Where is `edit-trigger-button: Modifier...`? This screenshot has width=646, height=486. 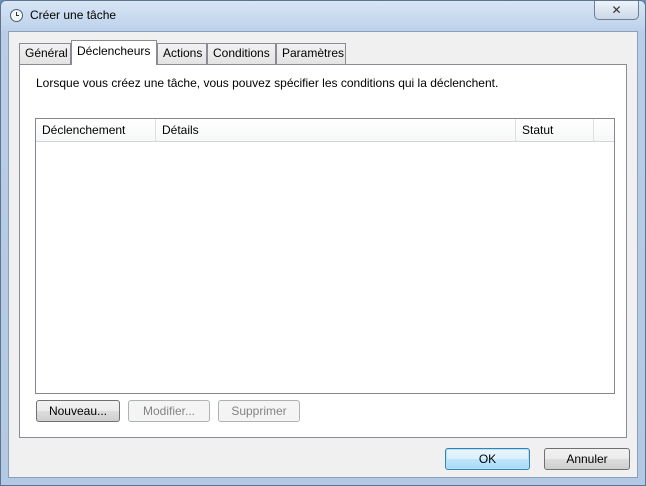
edit-trigger-button: Modifier... is located at coordinates (169, 411).